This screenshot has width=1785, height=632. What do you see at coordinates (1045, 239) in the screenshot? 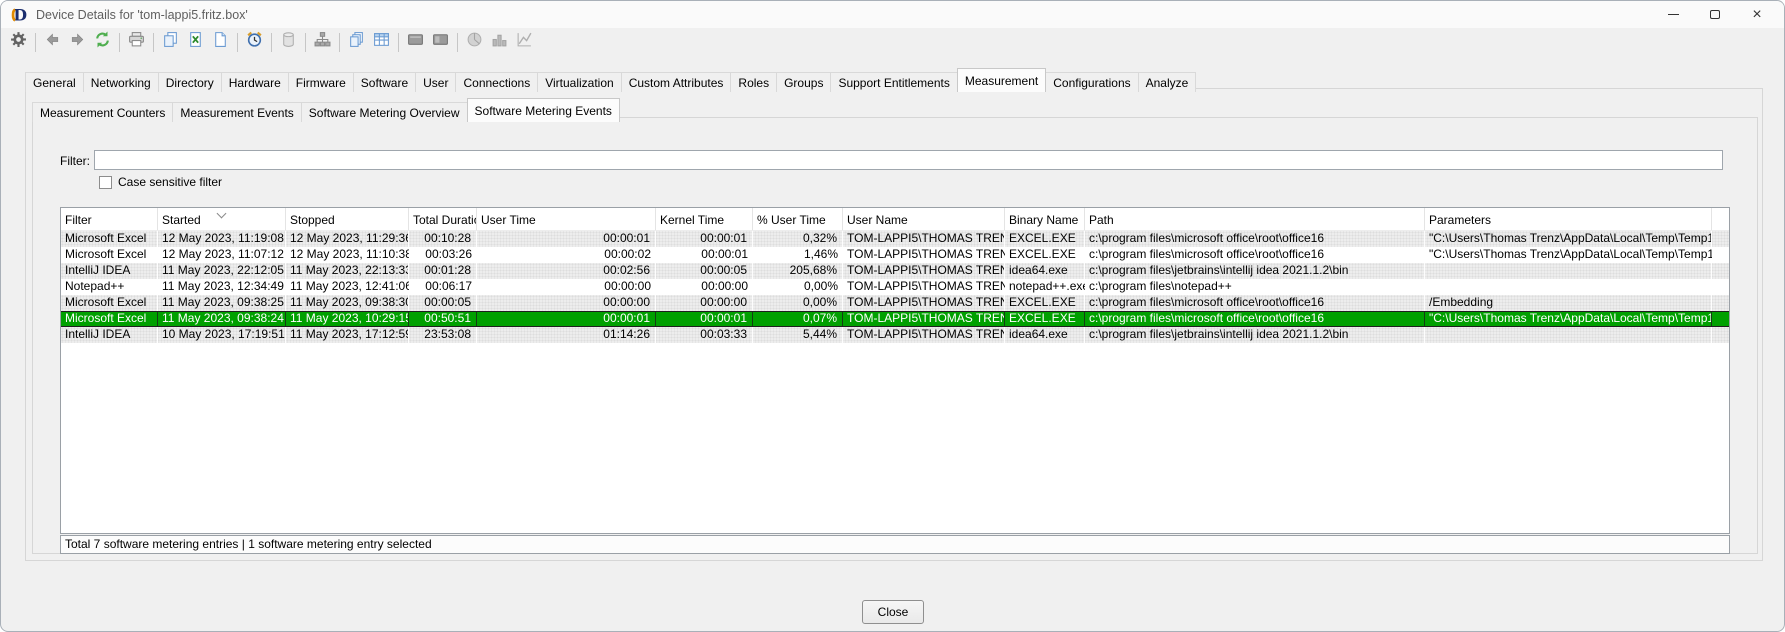
I see `cell-binary-name: EXCEL.EXE` at bounding box center [1045, 239].